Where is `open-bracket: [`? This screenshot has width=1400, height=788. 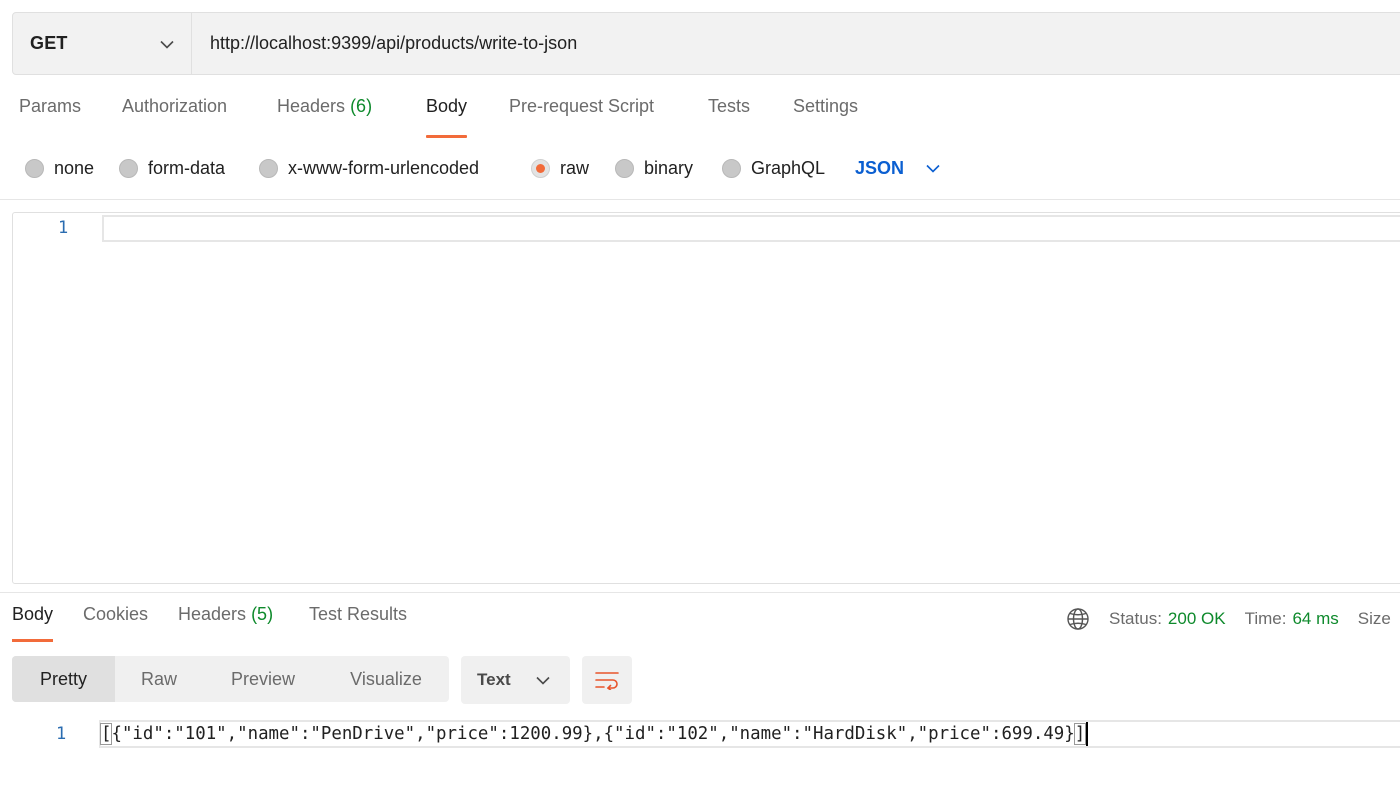 open-bracket: [ is located at coordinates (106, 734).